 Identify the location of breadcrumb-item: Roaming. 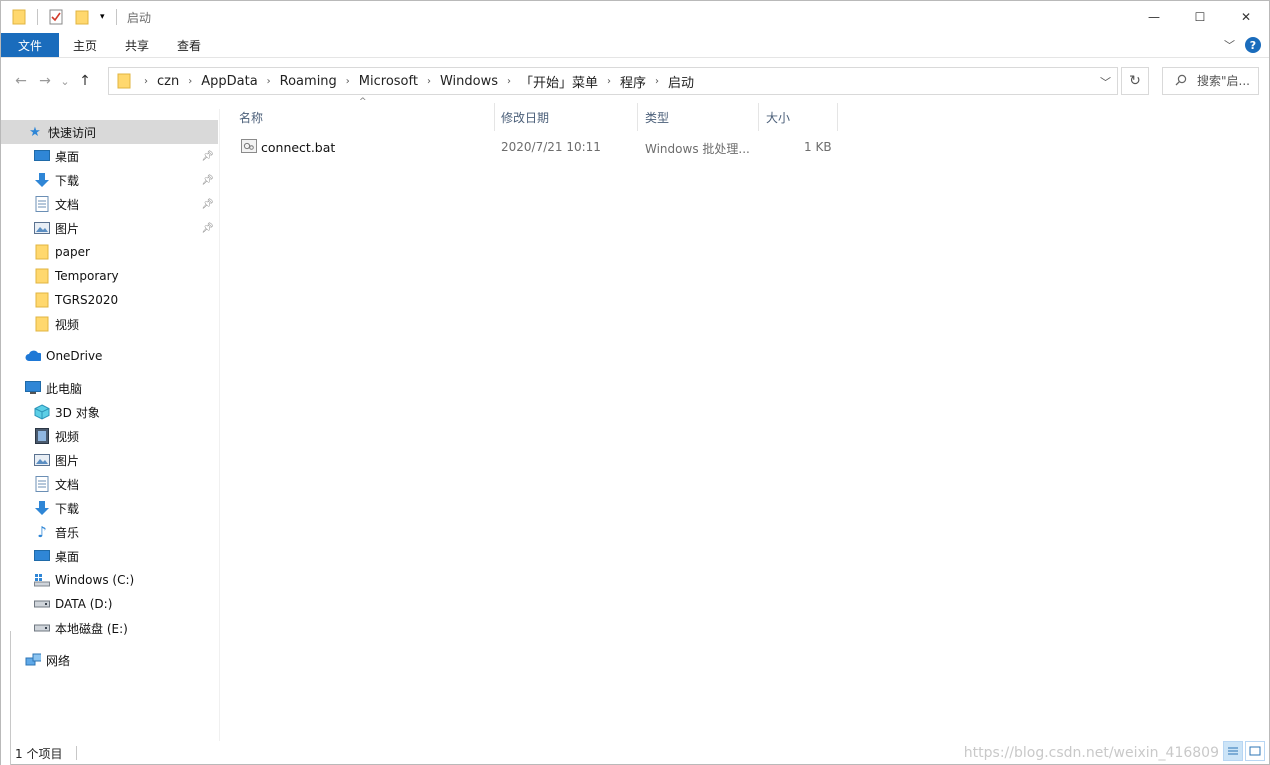
(308, 81).